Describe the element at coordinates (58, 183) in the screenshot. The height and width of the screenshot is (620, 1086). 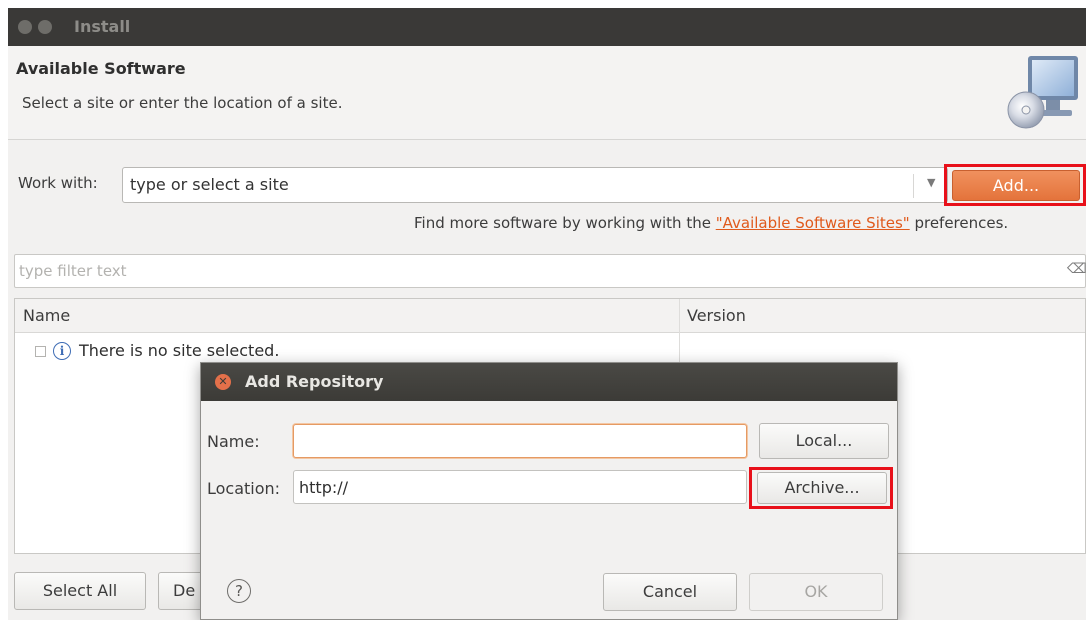
I see `work-with-label: Work with:` at that location.